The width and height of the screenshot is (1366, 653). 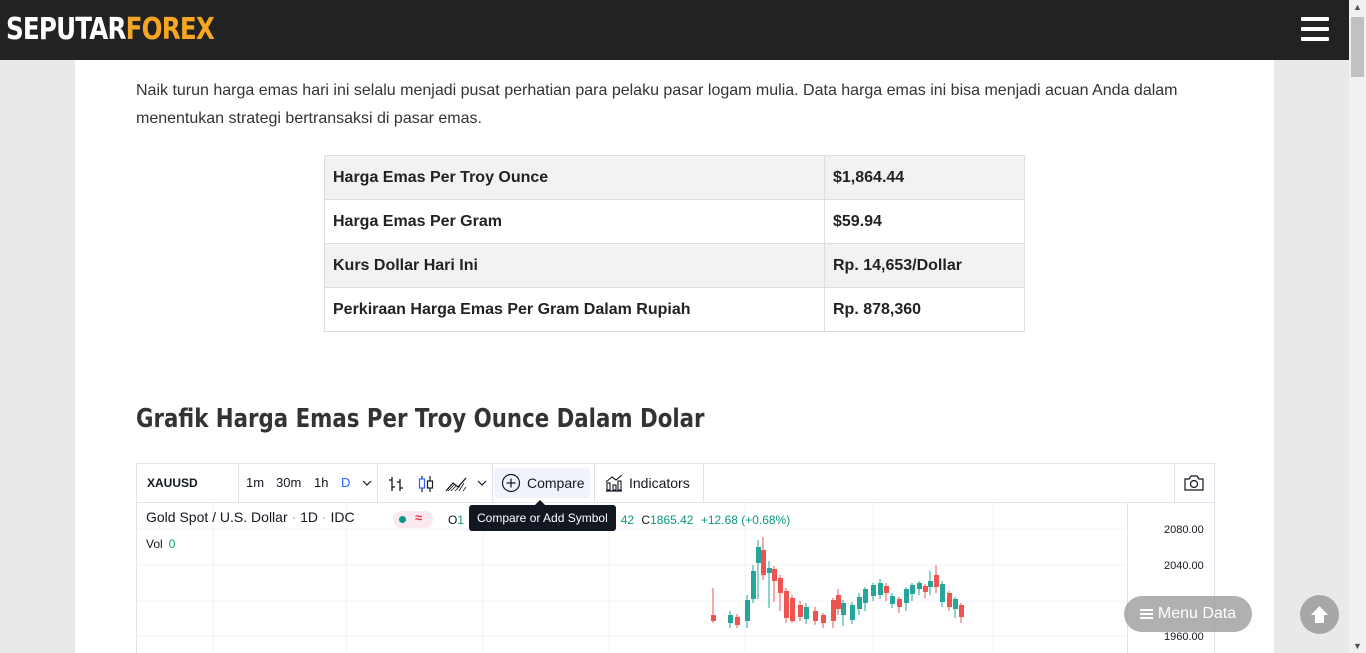 What do you see at coordinates (659, 483) in the screenshot?
I see `indicators-button: Indicators` at bounding box center [659, 483].